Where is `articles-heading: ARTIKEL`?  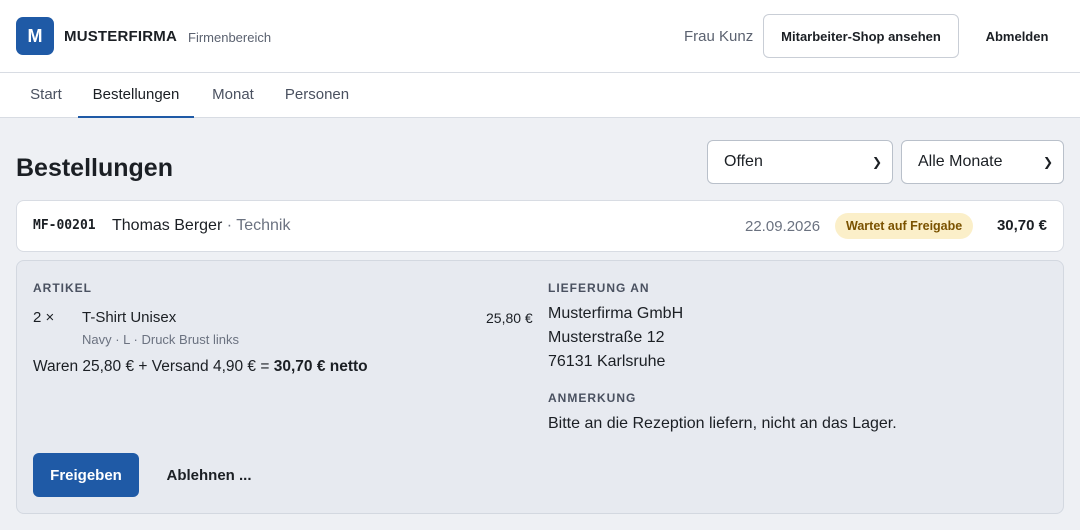 articles-heading: ARTIKEL is located at coordinates (62, 288).